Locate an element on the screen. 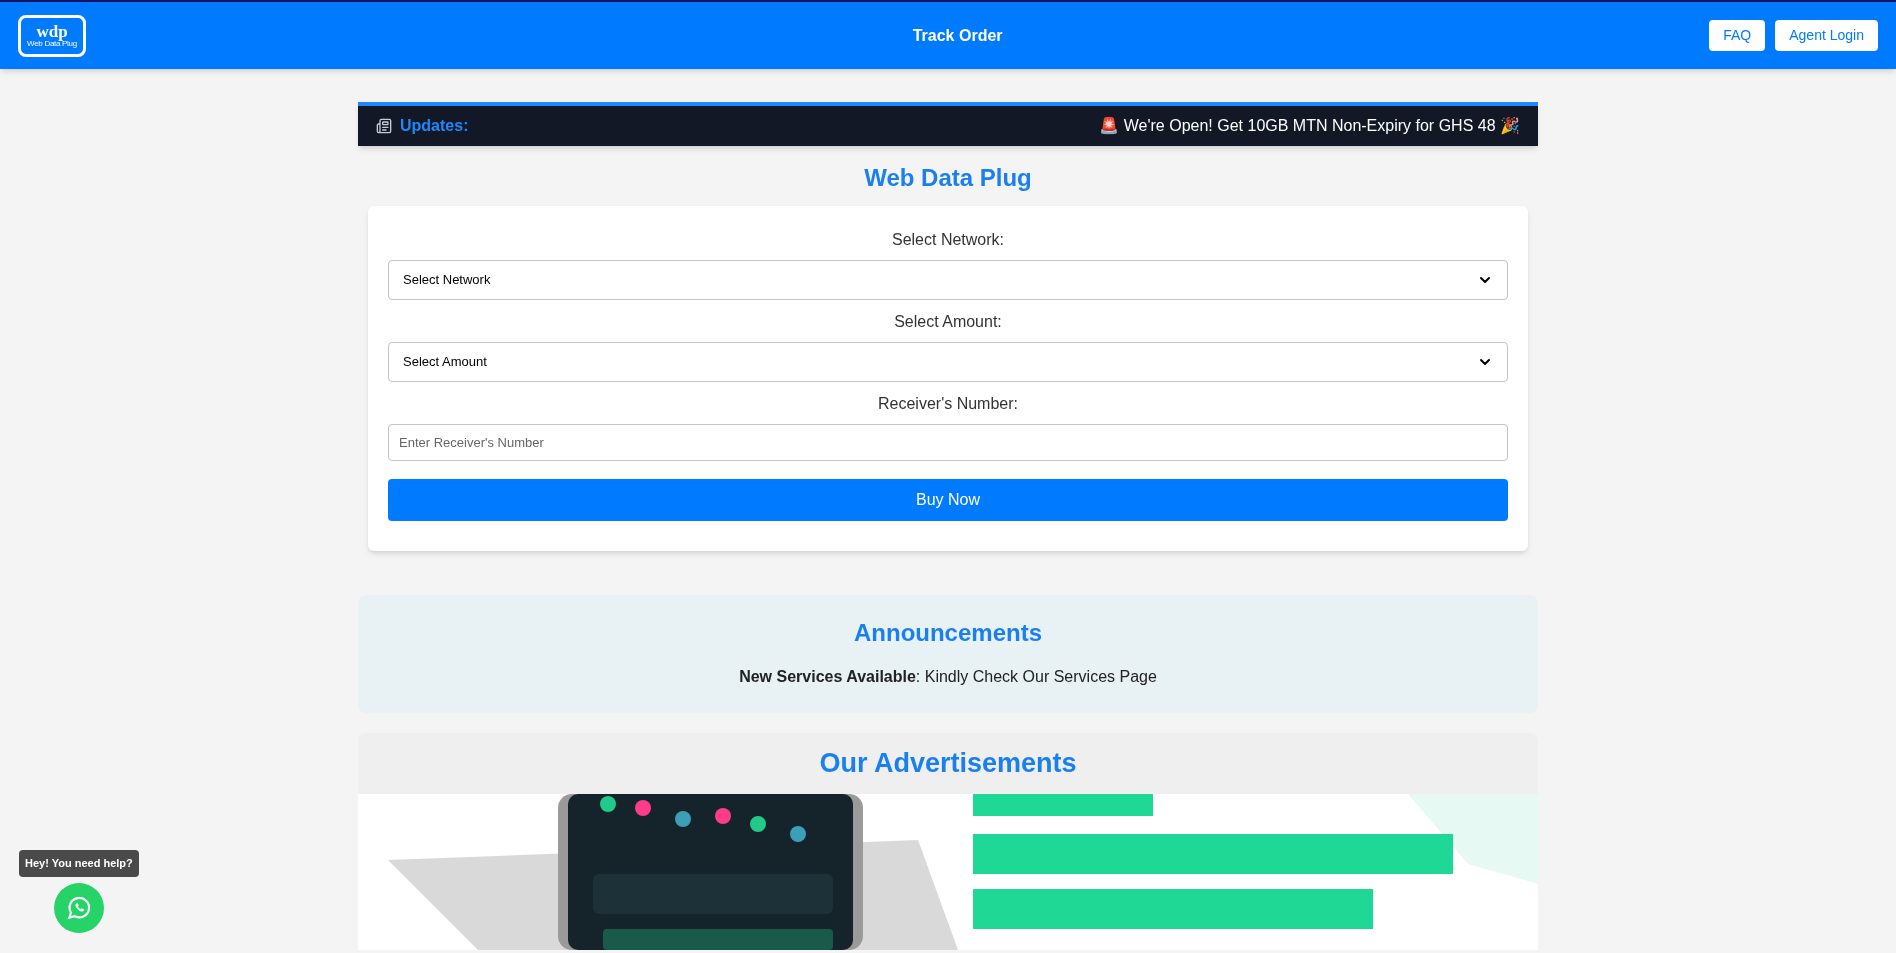  field-label: Select Network: is located at coordinates (947, 240).